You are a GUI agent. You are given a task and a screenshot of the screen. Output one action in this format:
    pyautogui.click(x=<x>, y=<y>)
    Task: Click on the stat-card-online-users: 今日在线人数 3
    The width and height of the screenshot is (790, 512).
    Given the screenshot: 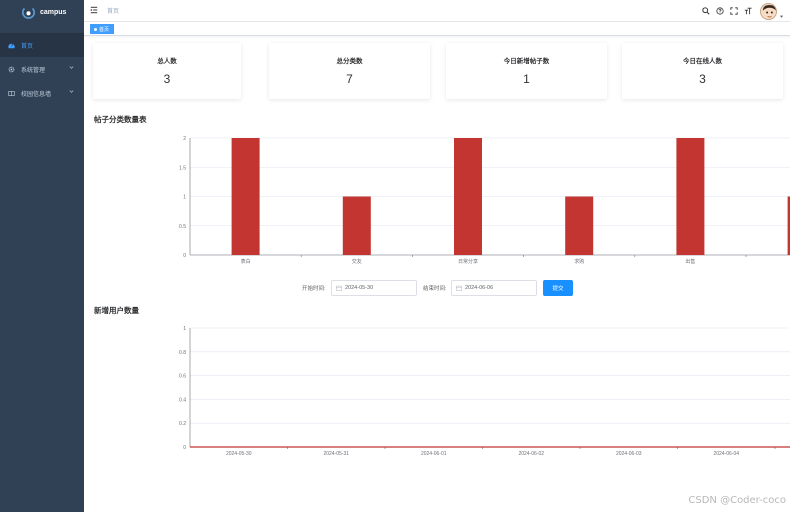 What is the action you would take?
    pyautogui.click(x=702, y=71)
    